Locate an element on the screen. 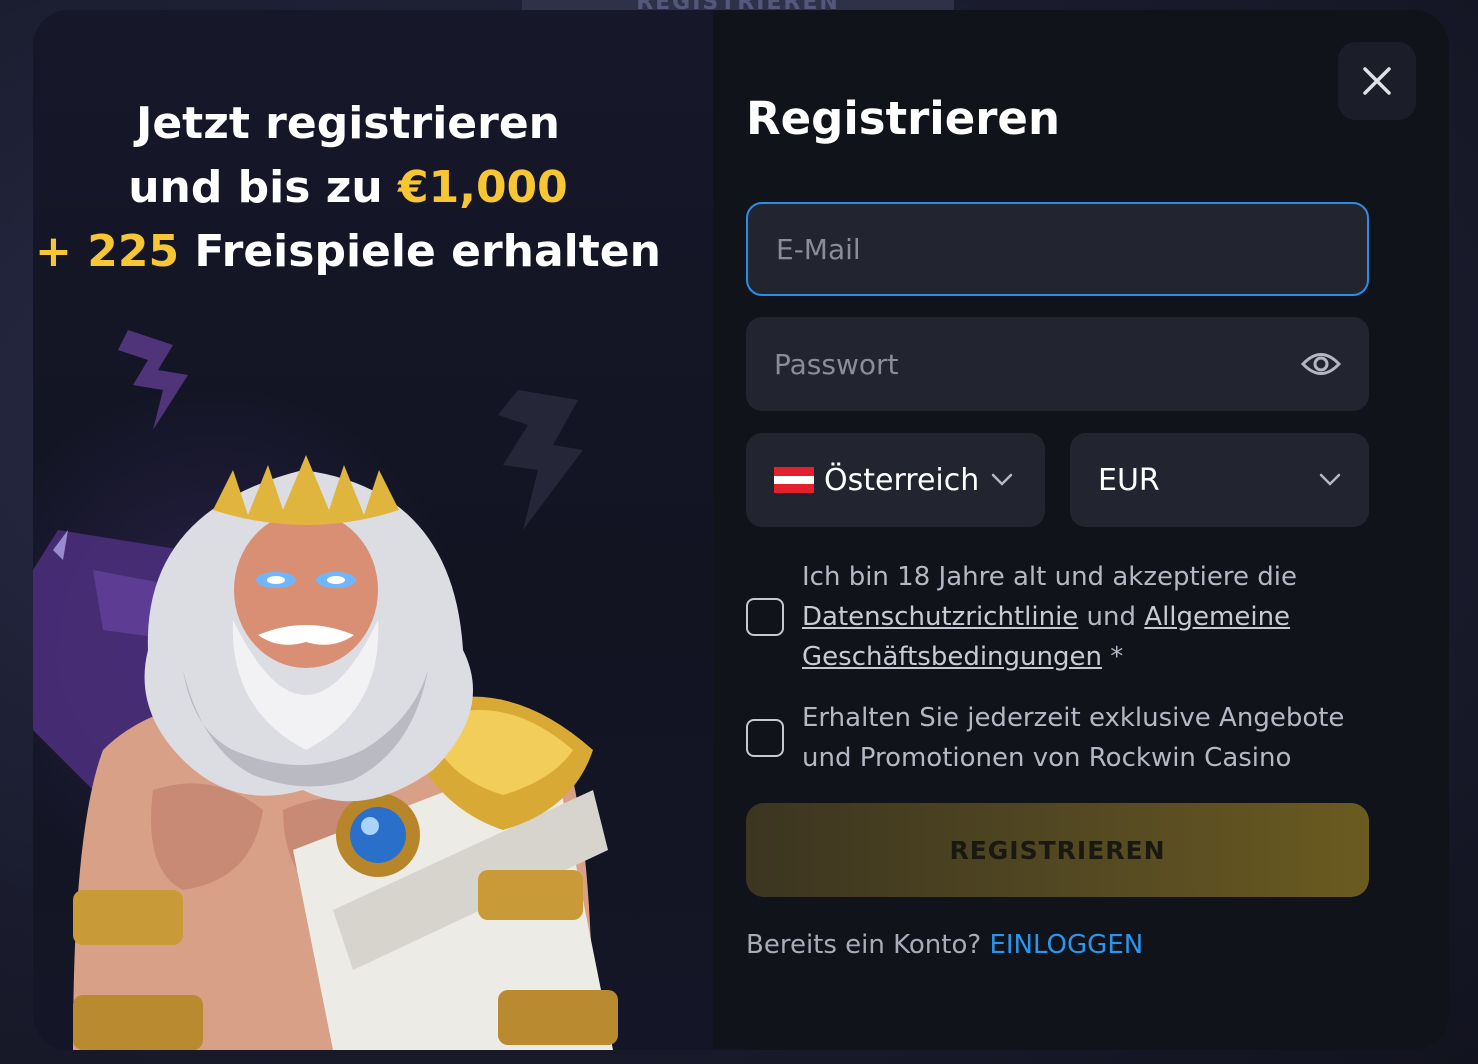 This screenshot has width=1478, height=1064. login-link: EINLOGGEN is located at coordinates (1066, 945).